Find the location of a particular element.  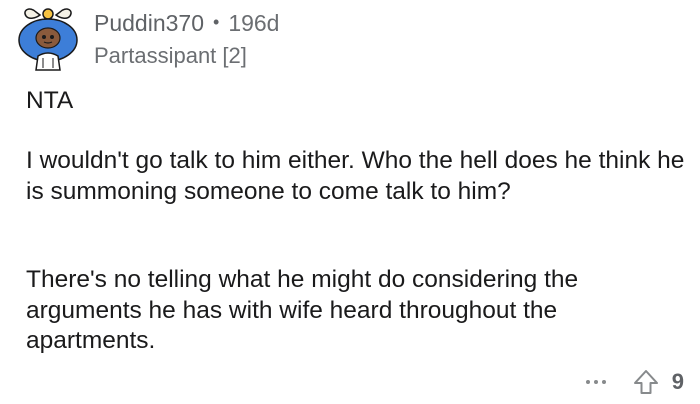

user-flair: Partassipant [2] is located at coordinates (170, 55).